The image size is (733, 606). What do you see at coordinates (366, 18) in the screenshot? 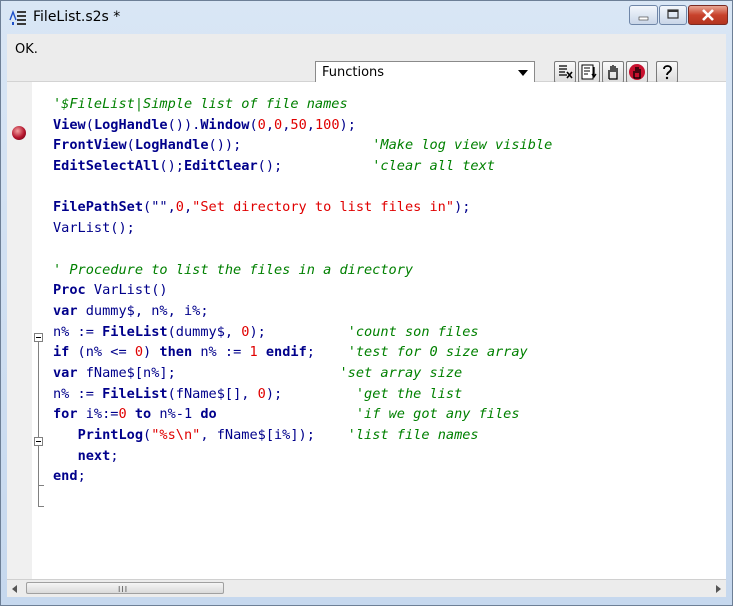
I see `title-bar: FileList.s2s *` at bounding box center [366, 18].